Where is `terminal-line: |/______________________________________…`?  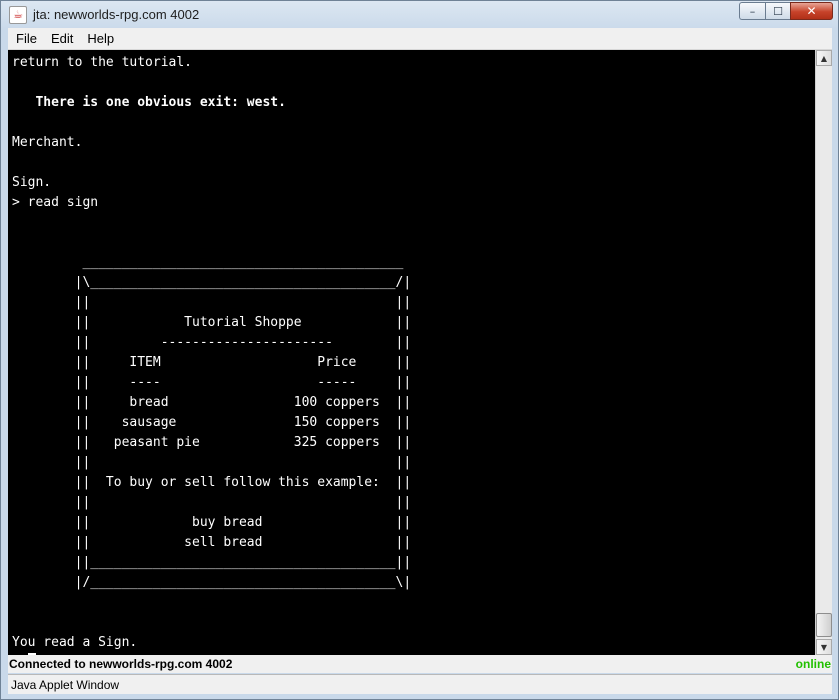
terminal-line: |/______________________________________… is located at coordinates (212, 582).